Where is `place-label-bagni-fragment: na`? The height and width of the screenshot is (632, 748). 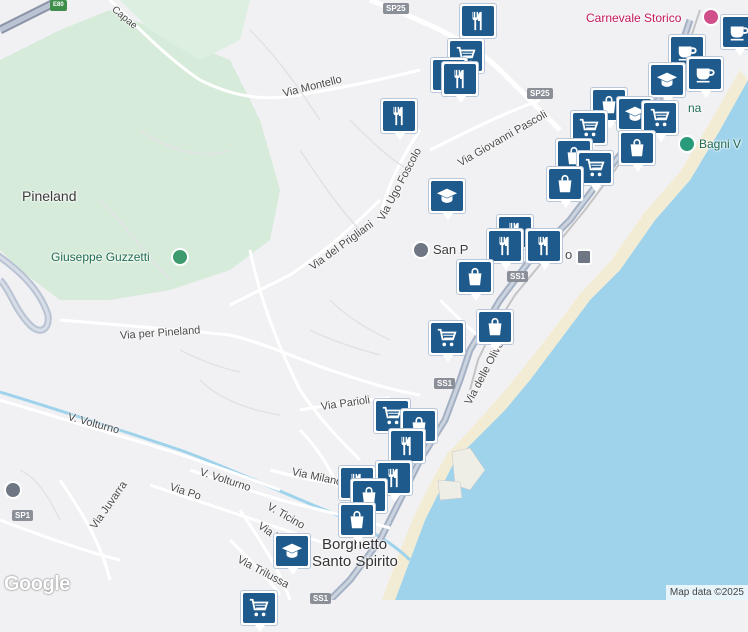 place-label-bagni-fragment: na is located at coordinates (695, 108).